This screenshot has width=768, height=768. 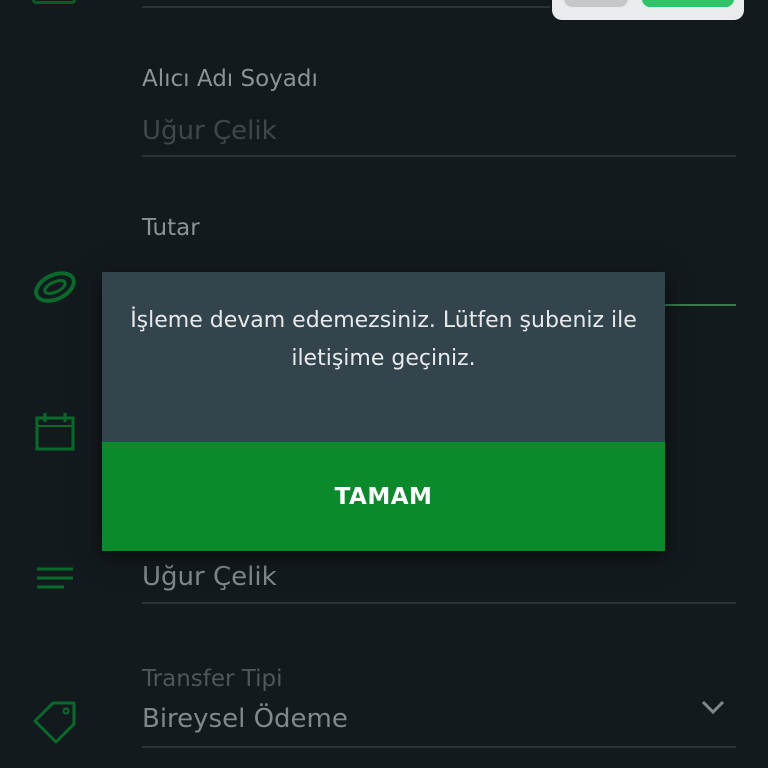 What do you see at coordinates (383, 496) in the screenshot?
I see `ok-button: TAMAM` at bounding box center [383, 496].